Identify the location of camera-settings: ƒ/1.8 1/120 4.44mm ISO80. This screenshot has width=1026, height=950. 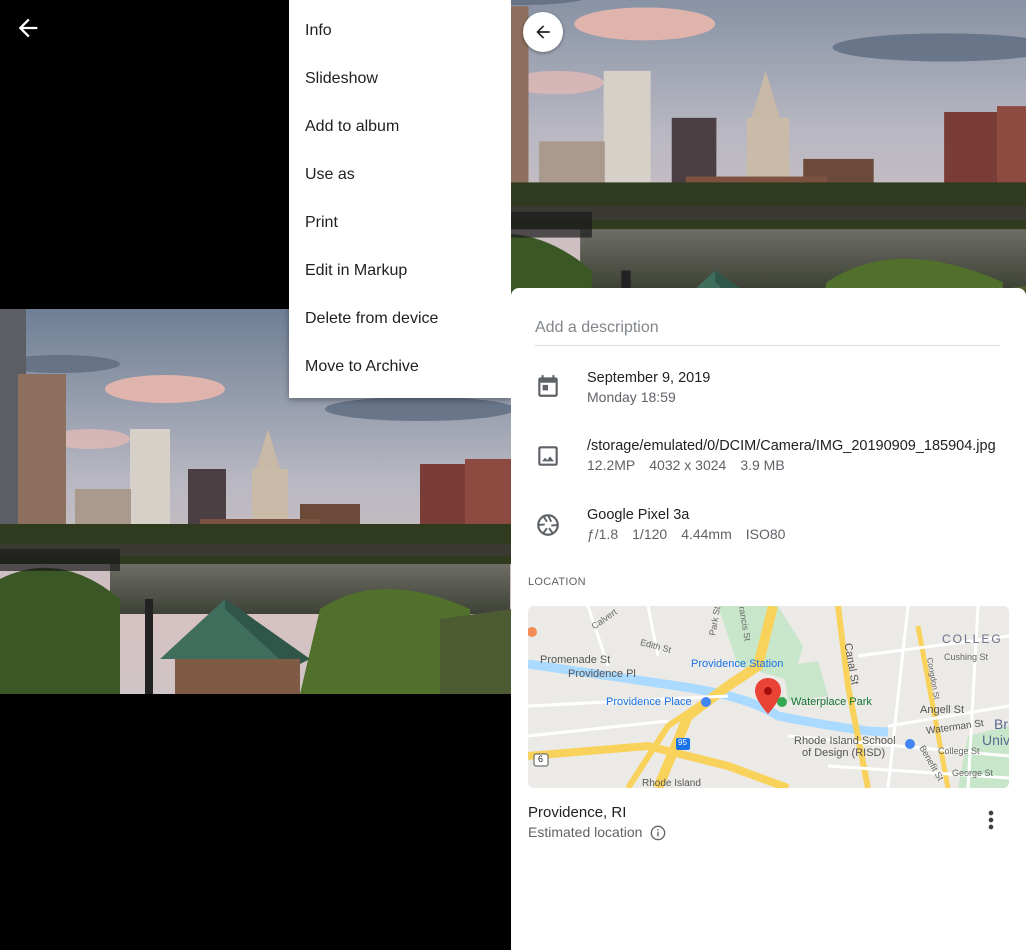
(693, 534).